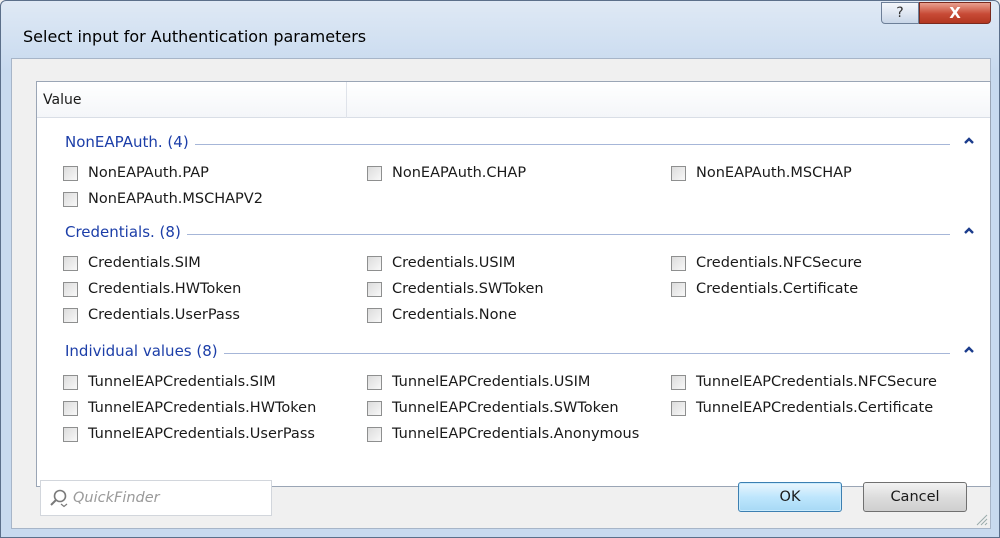 The width and height of the screenshot is (1000, 538). I want to click on checkbox-item: NonEAPAuth.MSCHAP, so click(761, 173).